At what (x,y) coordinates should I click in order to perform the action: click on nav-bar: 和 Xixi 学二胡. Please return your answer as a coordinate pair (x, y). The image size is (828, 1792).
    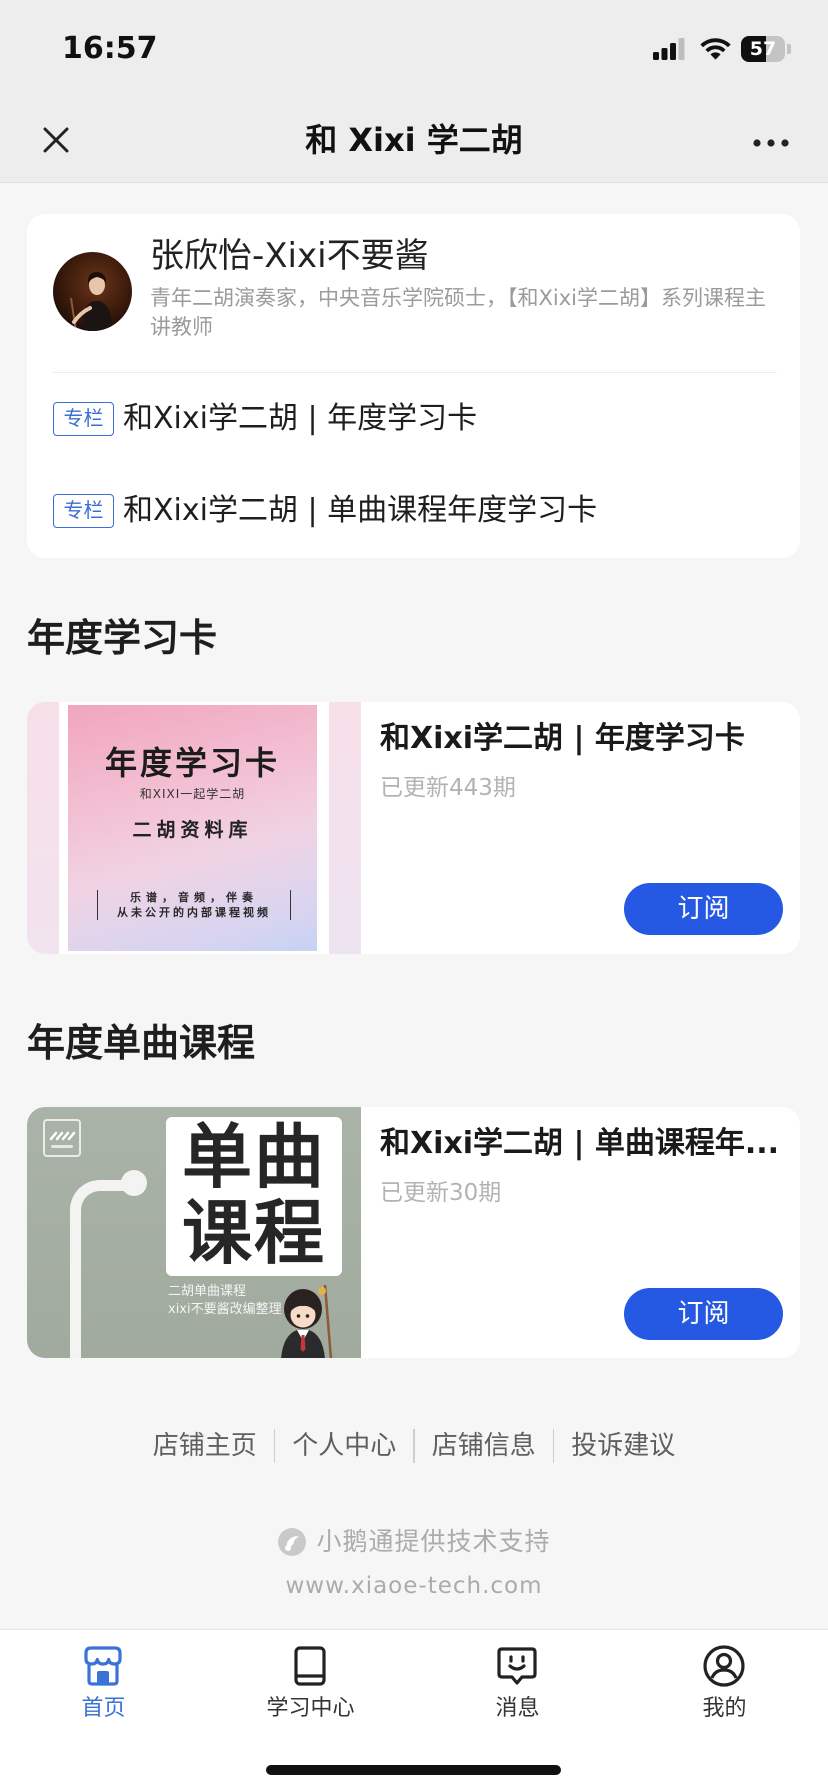
    Looking at the image, I should click on (414, 140).